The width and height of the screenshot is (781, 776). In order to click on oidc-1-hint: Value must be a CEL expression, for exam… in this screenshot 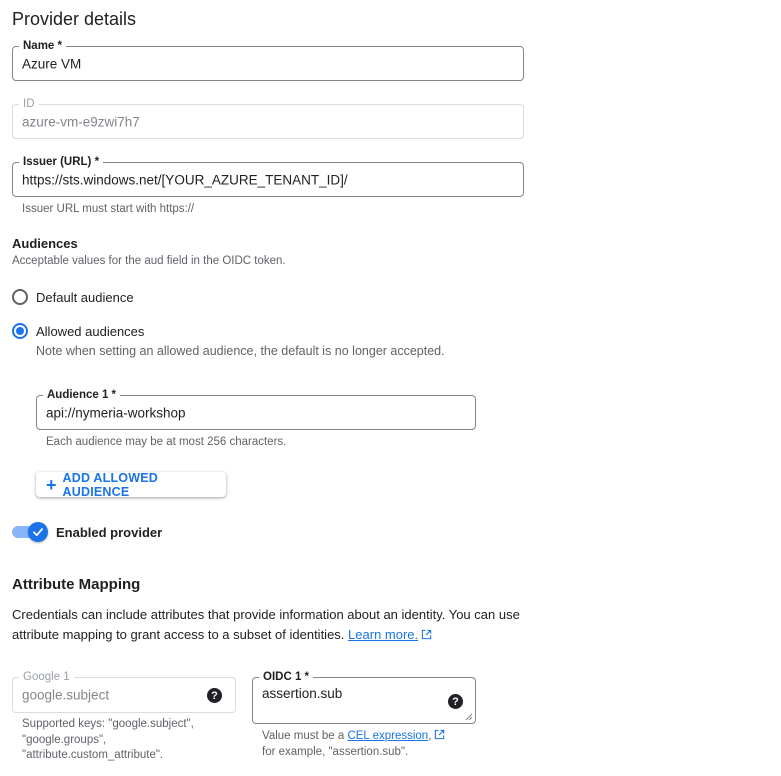, I will do `click(353, 744)`.